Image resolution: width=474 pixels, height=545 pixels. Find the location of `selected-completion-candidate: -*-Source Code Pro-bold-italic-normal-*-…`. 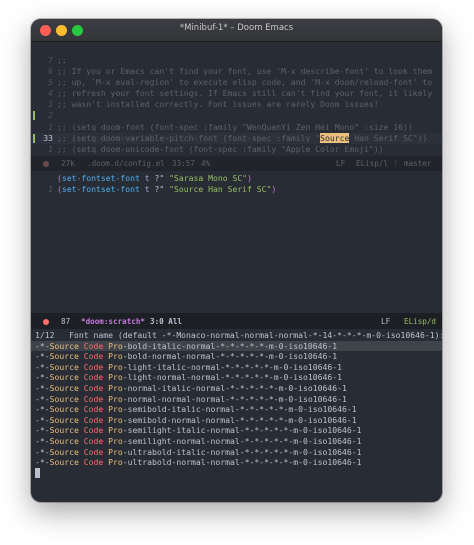

selected-completion-candidate: -*-Source Code Pro-bold-italic-normal-*-… is located at coordinates (236, 346).